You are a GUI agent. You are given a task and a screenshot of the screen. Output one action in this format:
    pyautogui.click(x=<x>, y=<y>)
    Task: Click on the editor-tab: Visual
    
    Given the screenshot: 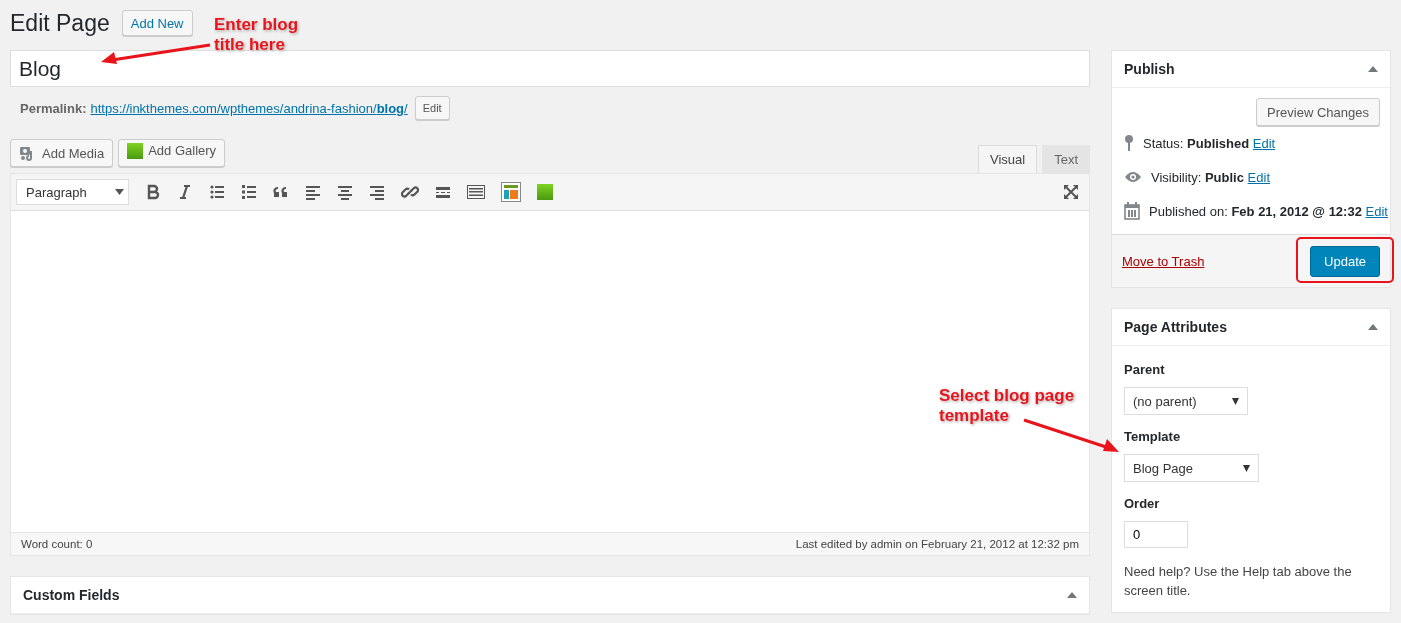 What is the action you would take?
    pyautogui.click(x=1007, y=159)
    